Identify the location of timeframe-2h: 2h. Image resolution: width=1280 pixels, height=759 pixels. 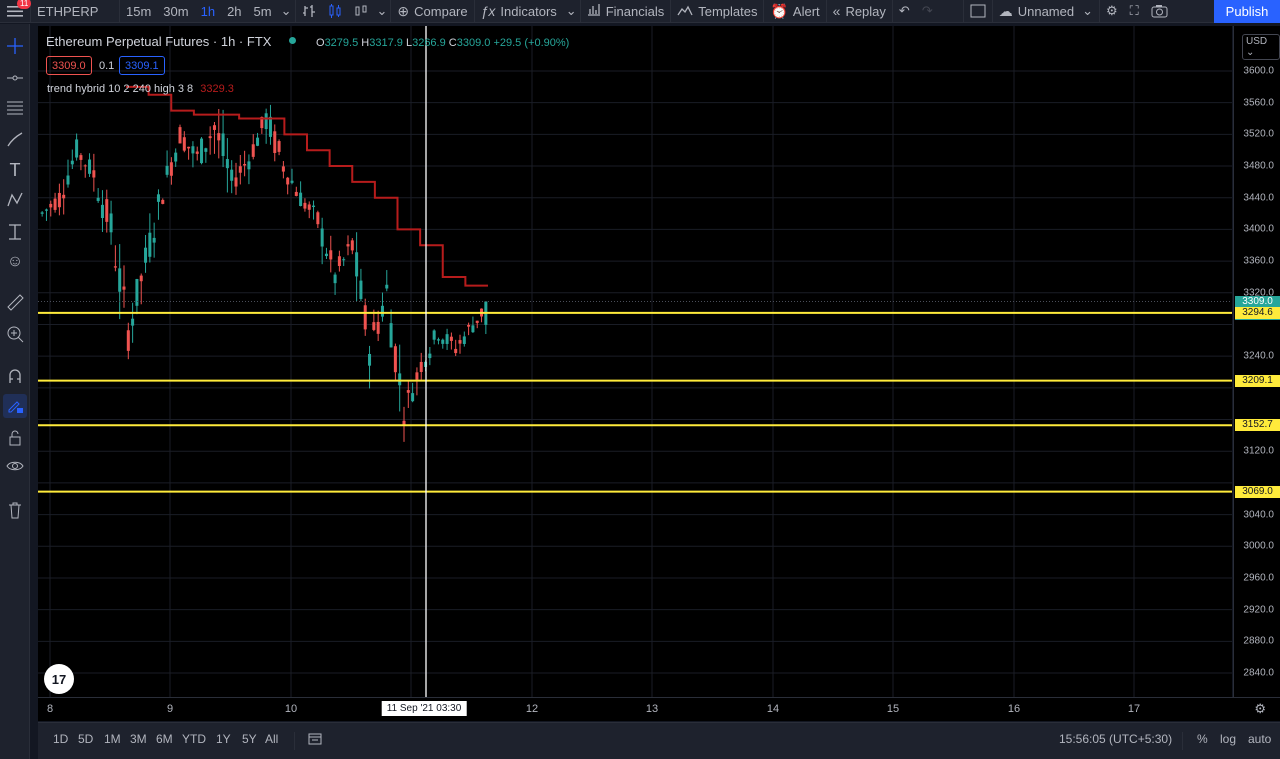
(234, 11).